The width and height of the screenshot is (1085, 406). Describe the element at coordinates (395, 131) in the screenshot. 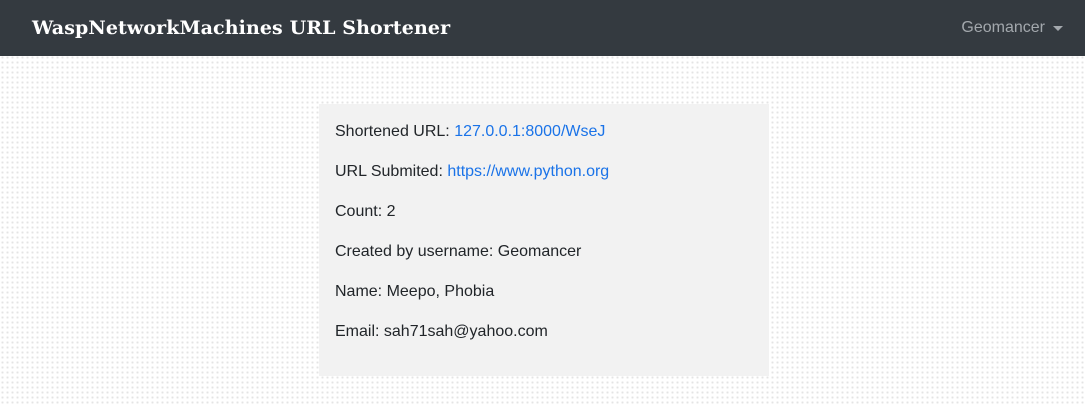

I see `shortened-url-label: Shortened URL:` at that location.